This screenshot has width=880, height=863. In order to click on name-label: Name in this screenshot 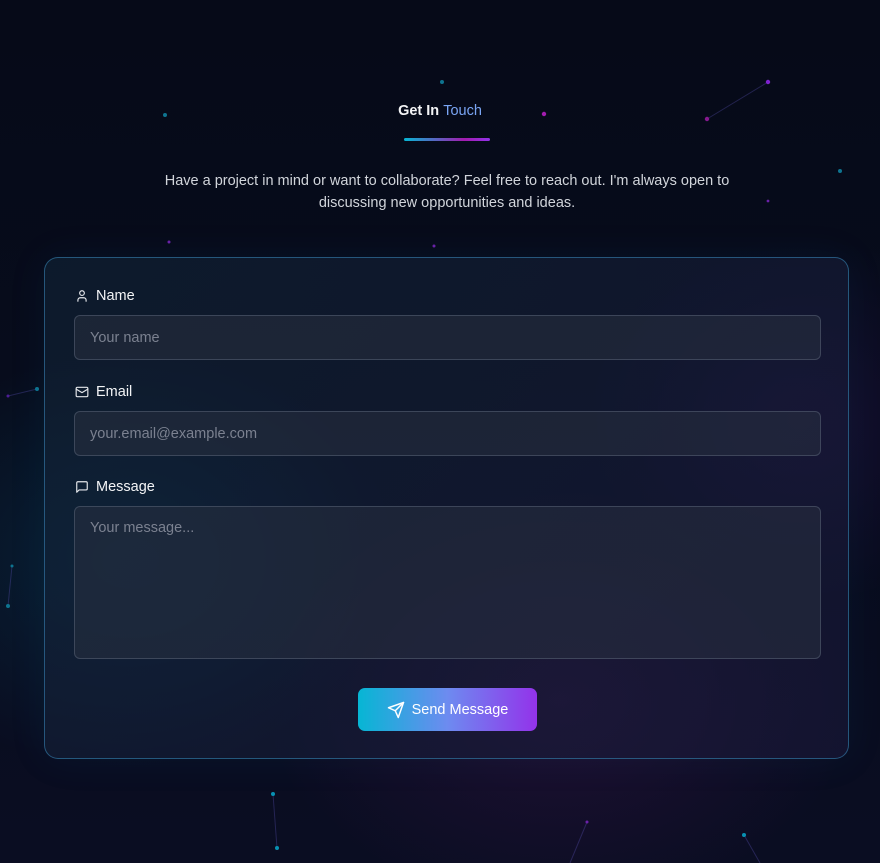, I will do `click(105, 296)`.